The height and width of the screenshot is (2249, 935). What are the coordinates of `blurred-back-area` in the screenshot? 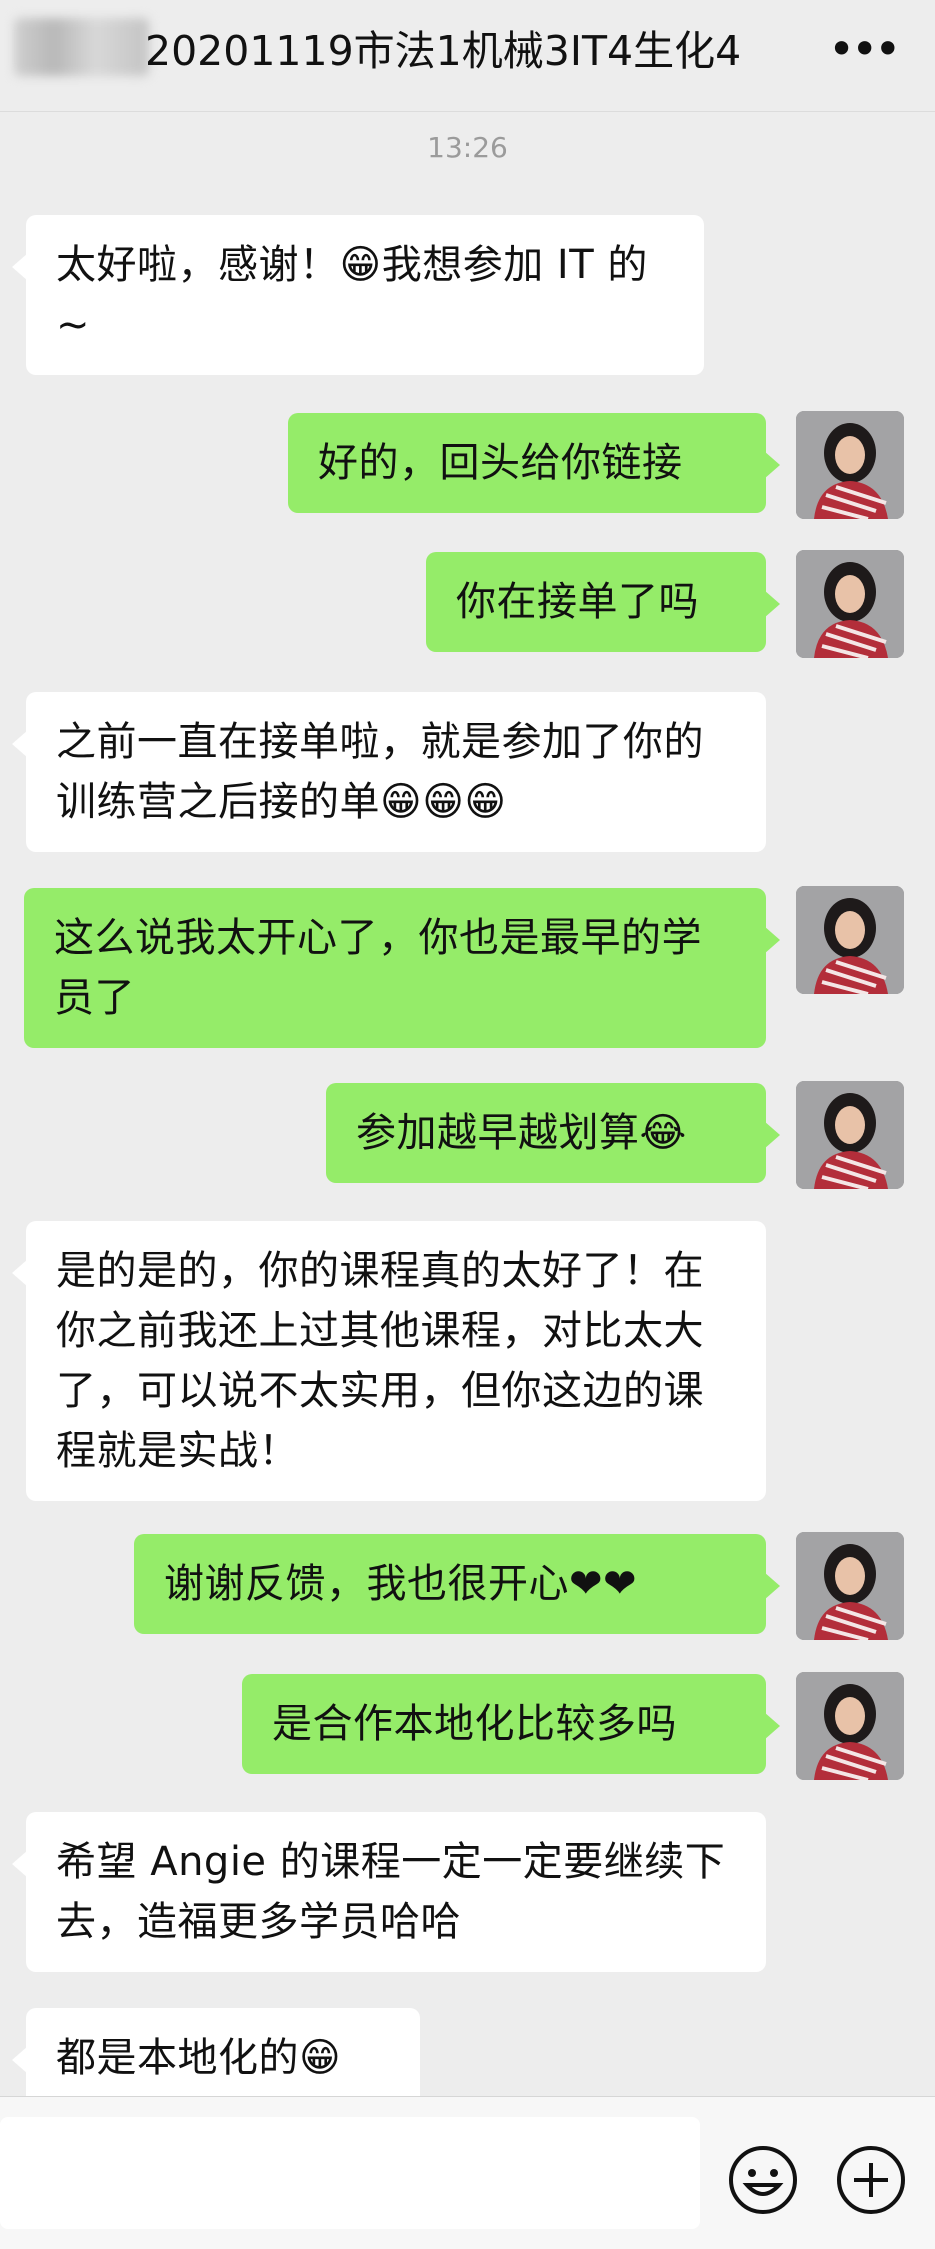 It's located at (81, 47).